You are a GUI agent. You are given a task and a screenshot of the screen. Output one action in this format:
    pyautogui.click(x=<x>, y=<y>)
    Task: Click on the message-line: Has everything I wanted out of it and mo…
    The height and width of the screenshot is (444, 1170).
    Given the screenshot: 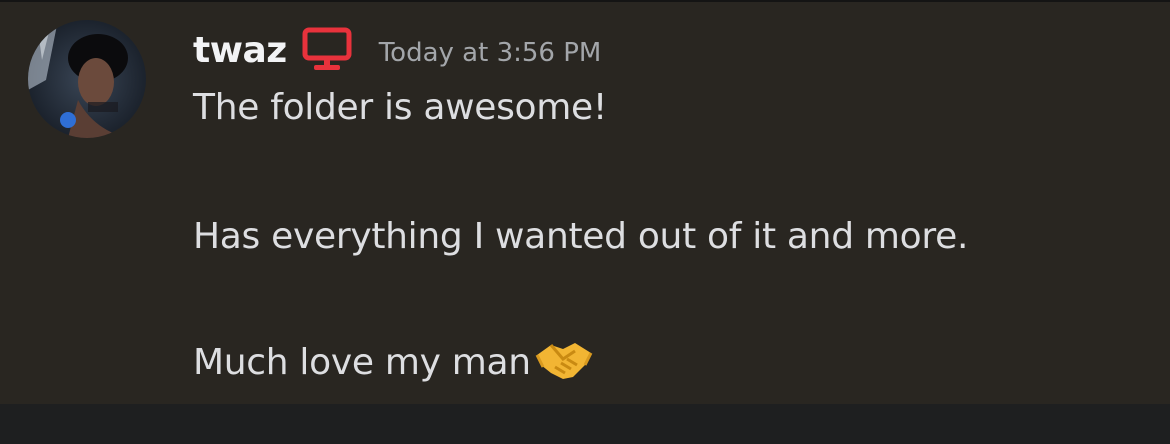 What is the action you would take?
    pyautogui.click(x=581, y=236)
    